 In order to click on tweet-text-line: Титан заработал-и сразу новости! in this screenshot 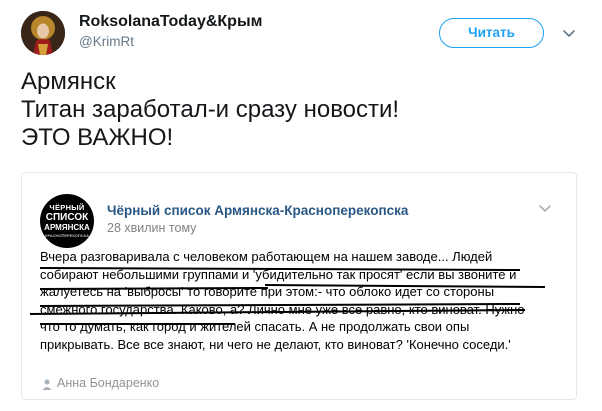, I will do `click(210, 109)`.